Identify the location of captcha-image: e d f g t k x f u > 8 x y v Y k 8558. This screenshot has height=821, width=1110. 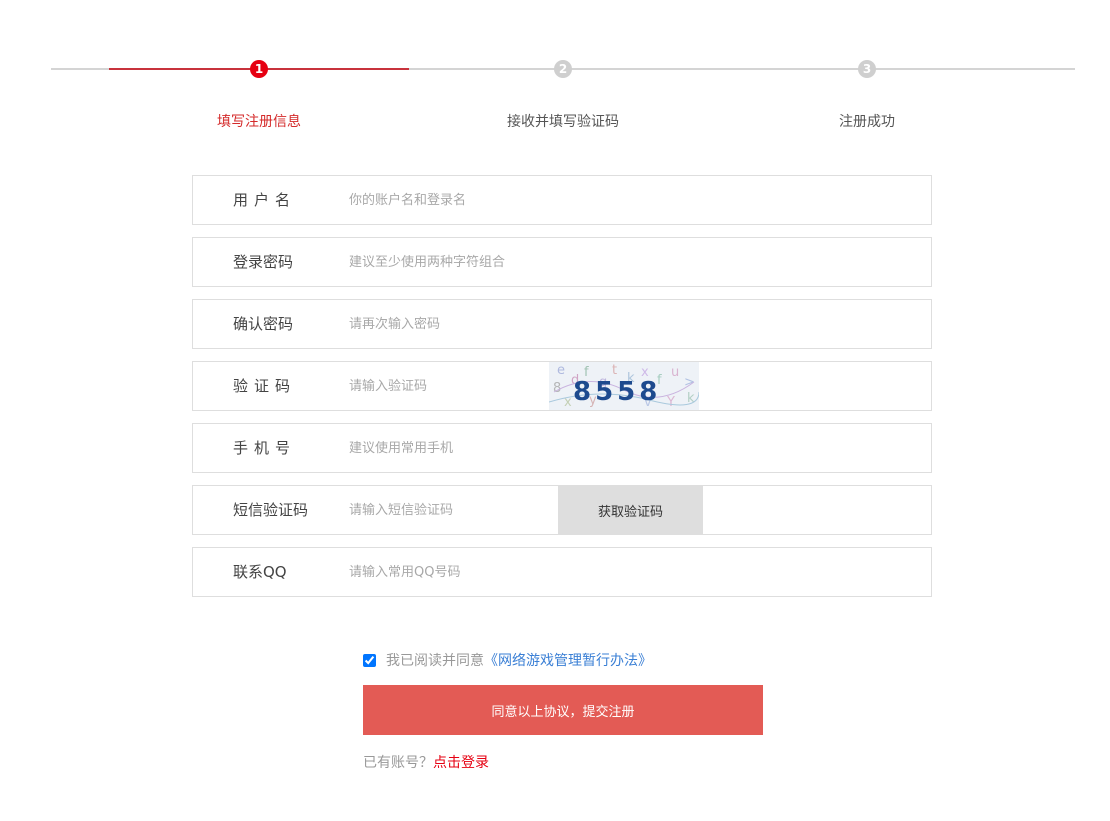
(624, 386).